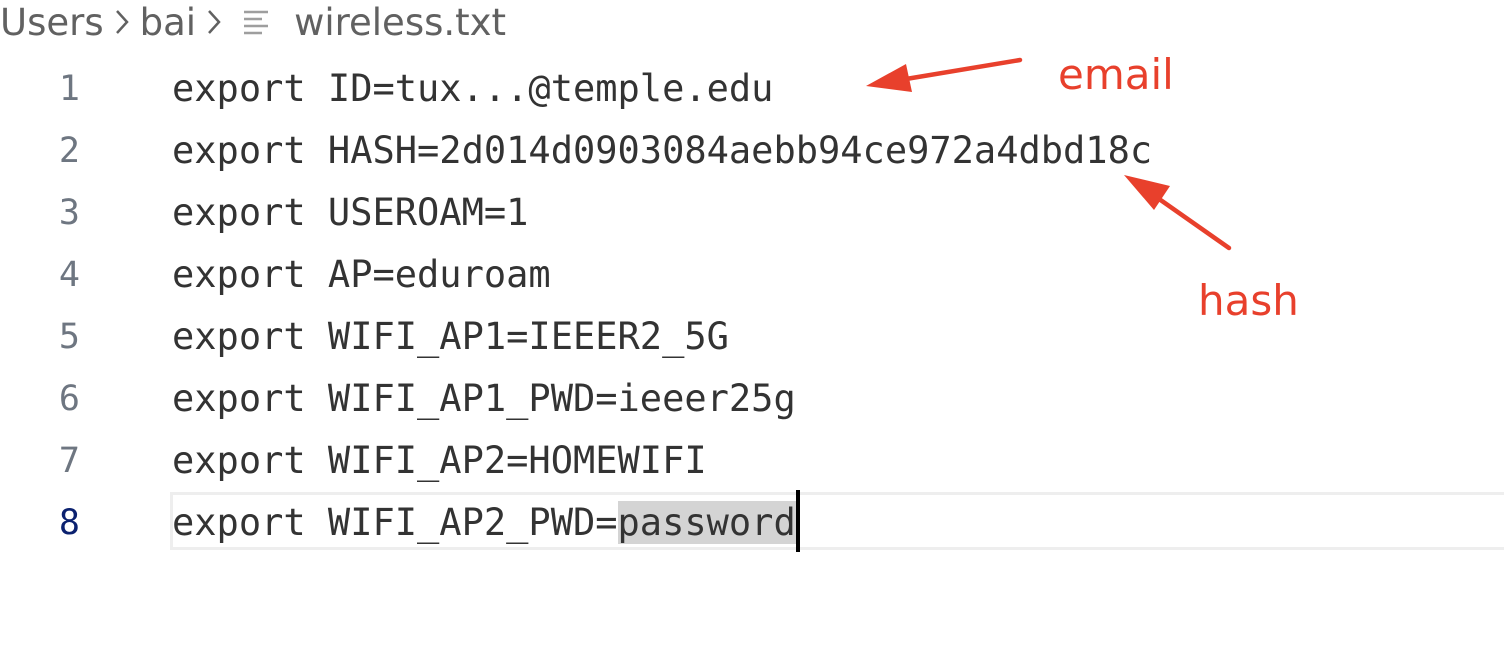 Image resolution: width=1504 pixels, height=668 pixels. I want to click on line-number: 1, so click(69, 89).